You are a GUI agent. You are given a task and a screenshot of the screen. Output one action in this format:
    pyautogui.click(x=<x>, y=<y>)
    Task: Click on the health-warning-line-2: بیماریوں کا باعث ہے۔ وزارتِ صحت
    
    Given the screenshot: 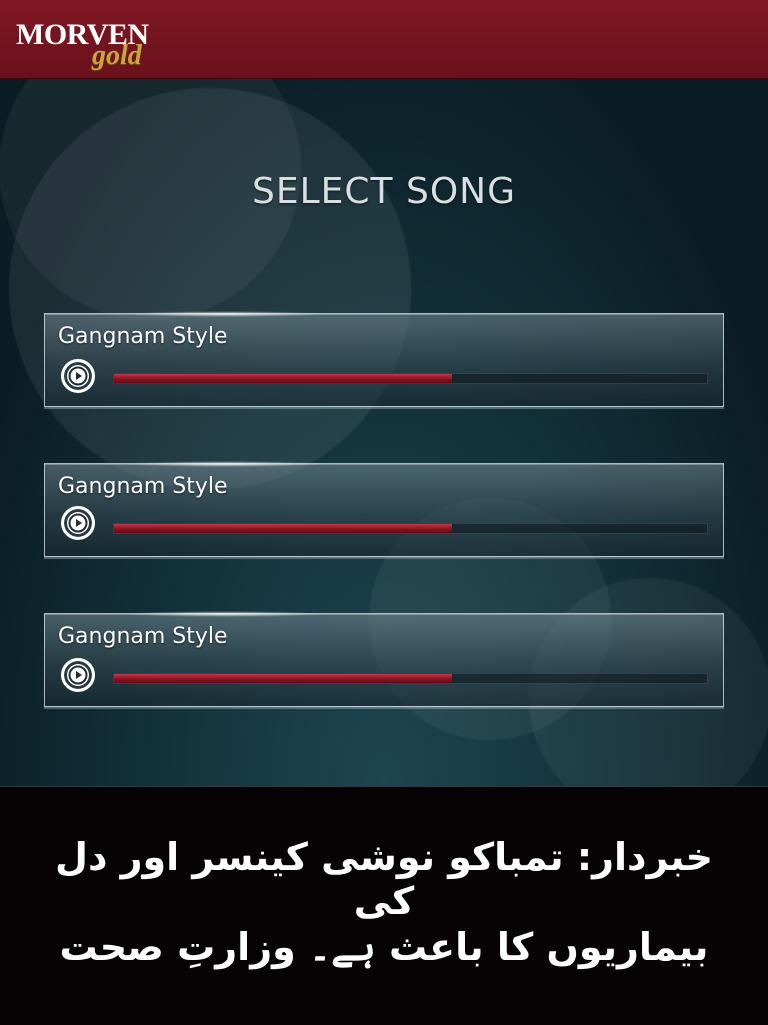 What is the action you would take?
    pyautogui.click(x=384, y=947)
    